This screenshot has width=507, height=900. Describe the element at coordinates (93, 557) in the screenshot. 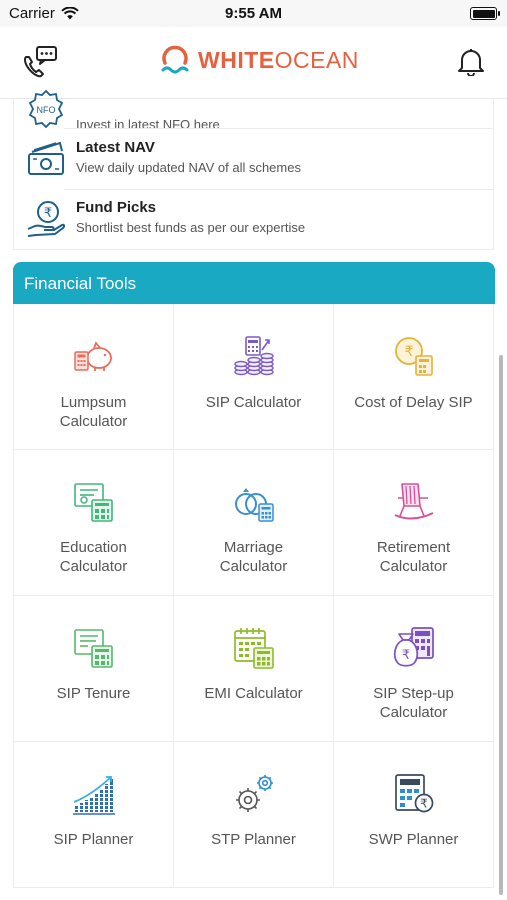

I see `tool-label: Education Calculator` at that location.